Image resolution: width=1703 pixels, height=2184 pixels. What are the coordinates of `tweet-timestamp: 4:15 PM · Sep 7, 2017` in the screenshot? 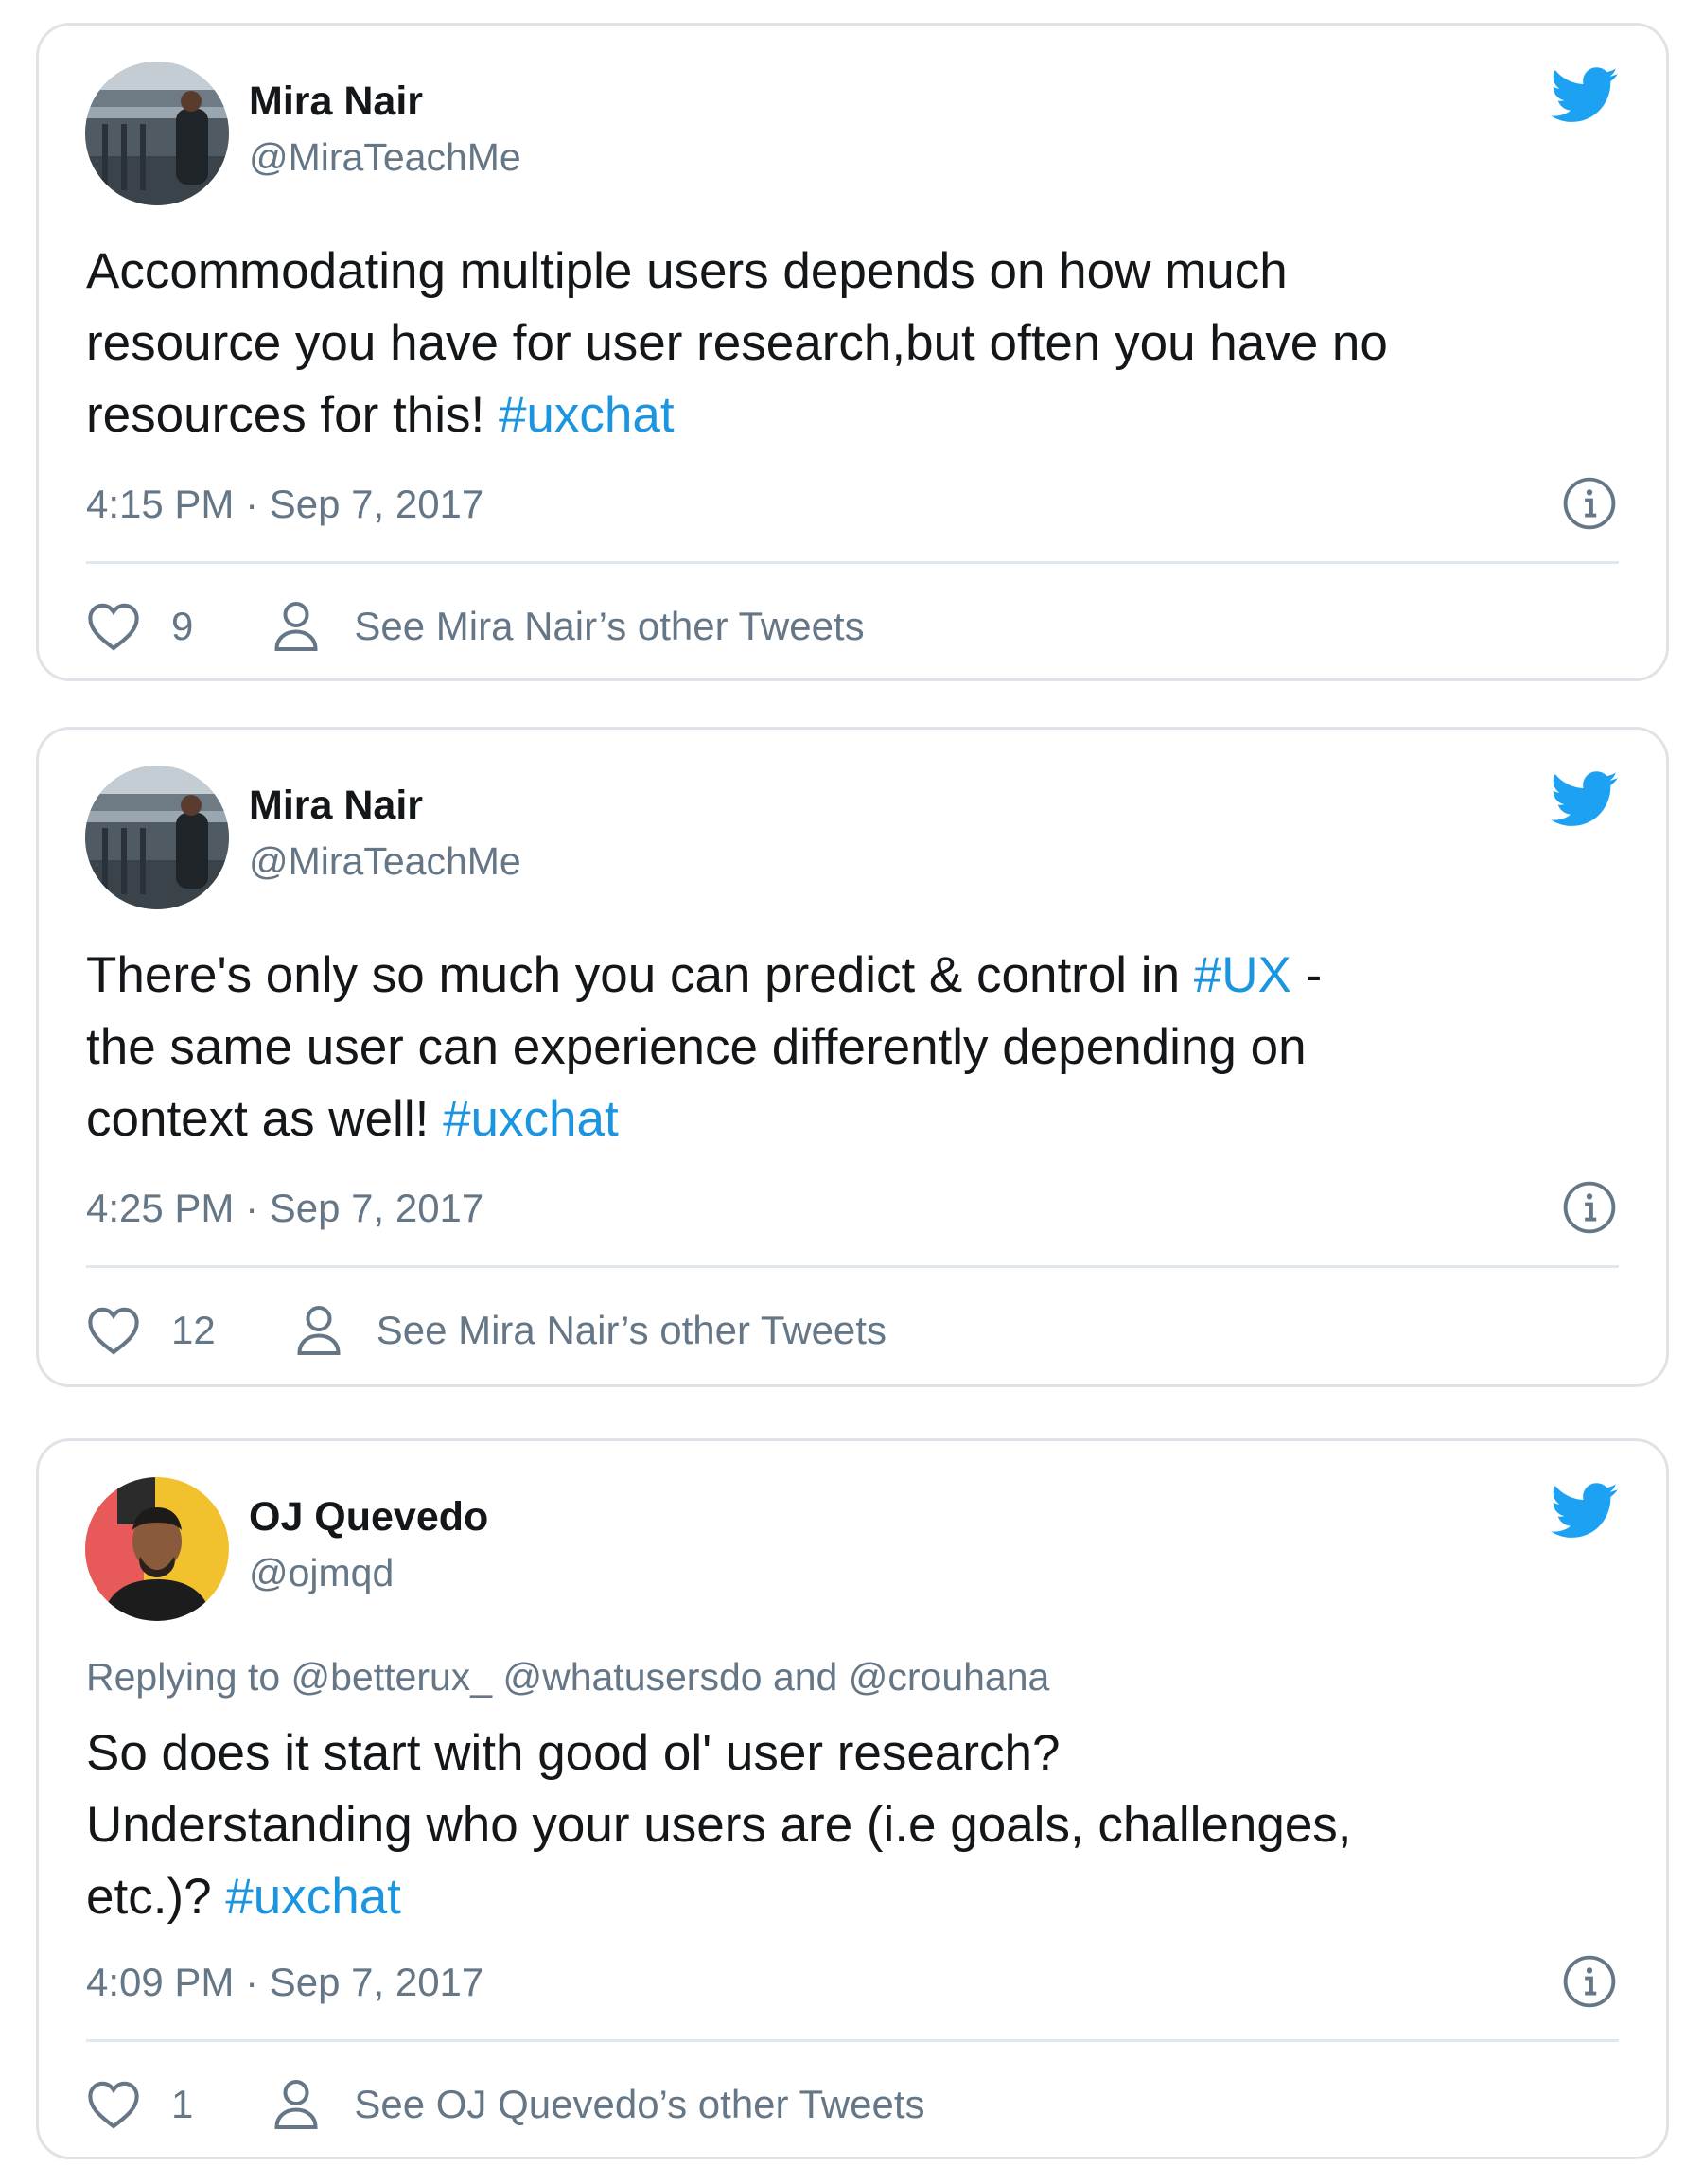 It's located at (284, 504).